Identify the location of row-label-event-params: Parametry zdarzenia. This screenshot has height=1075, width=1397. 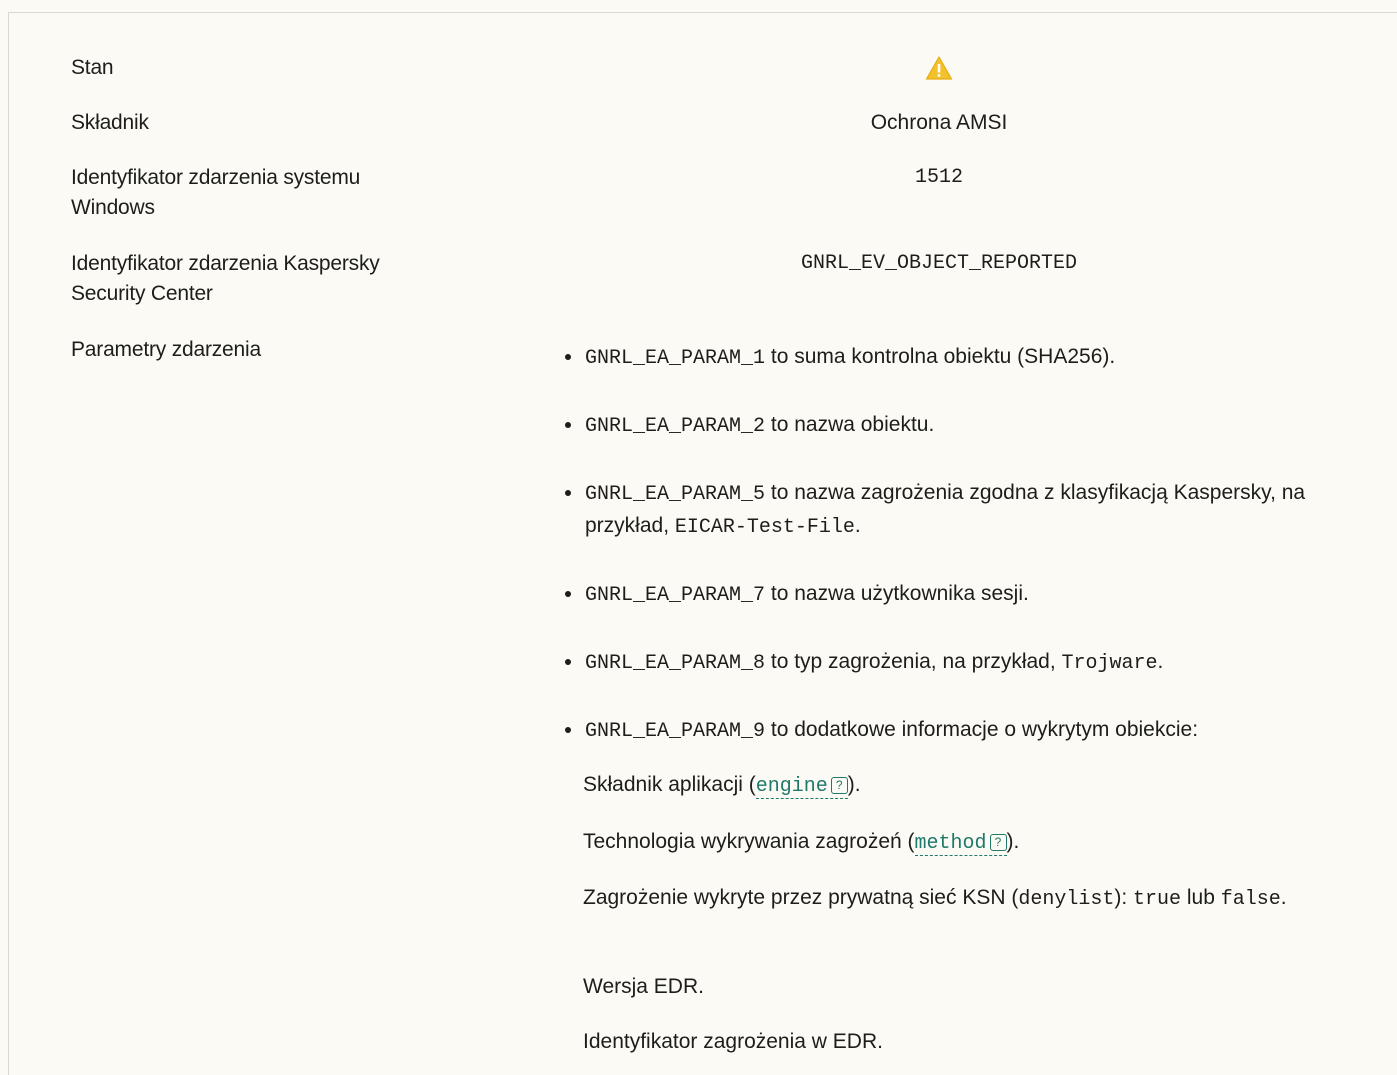
(166, 349).